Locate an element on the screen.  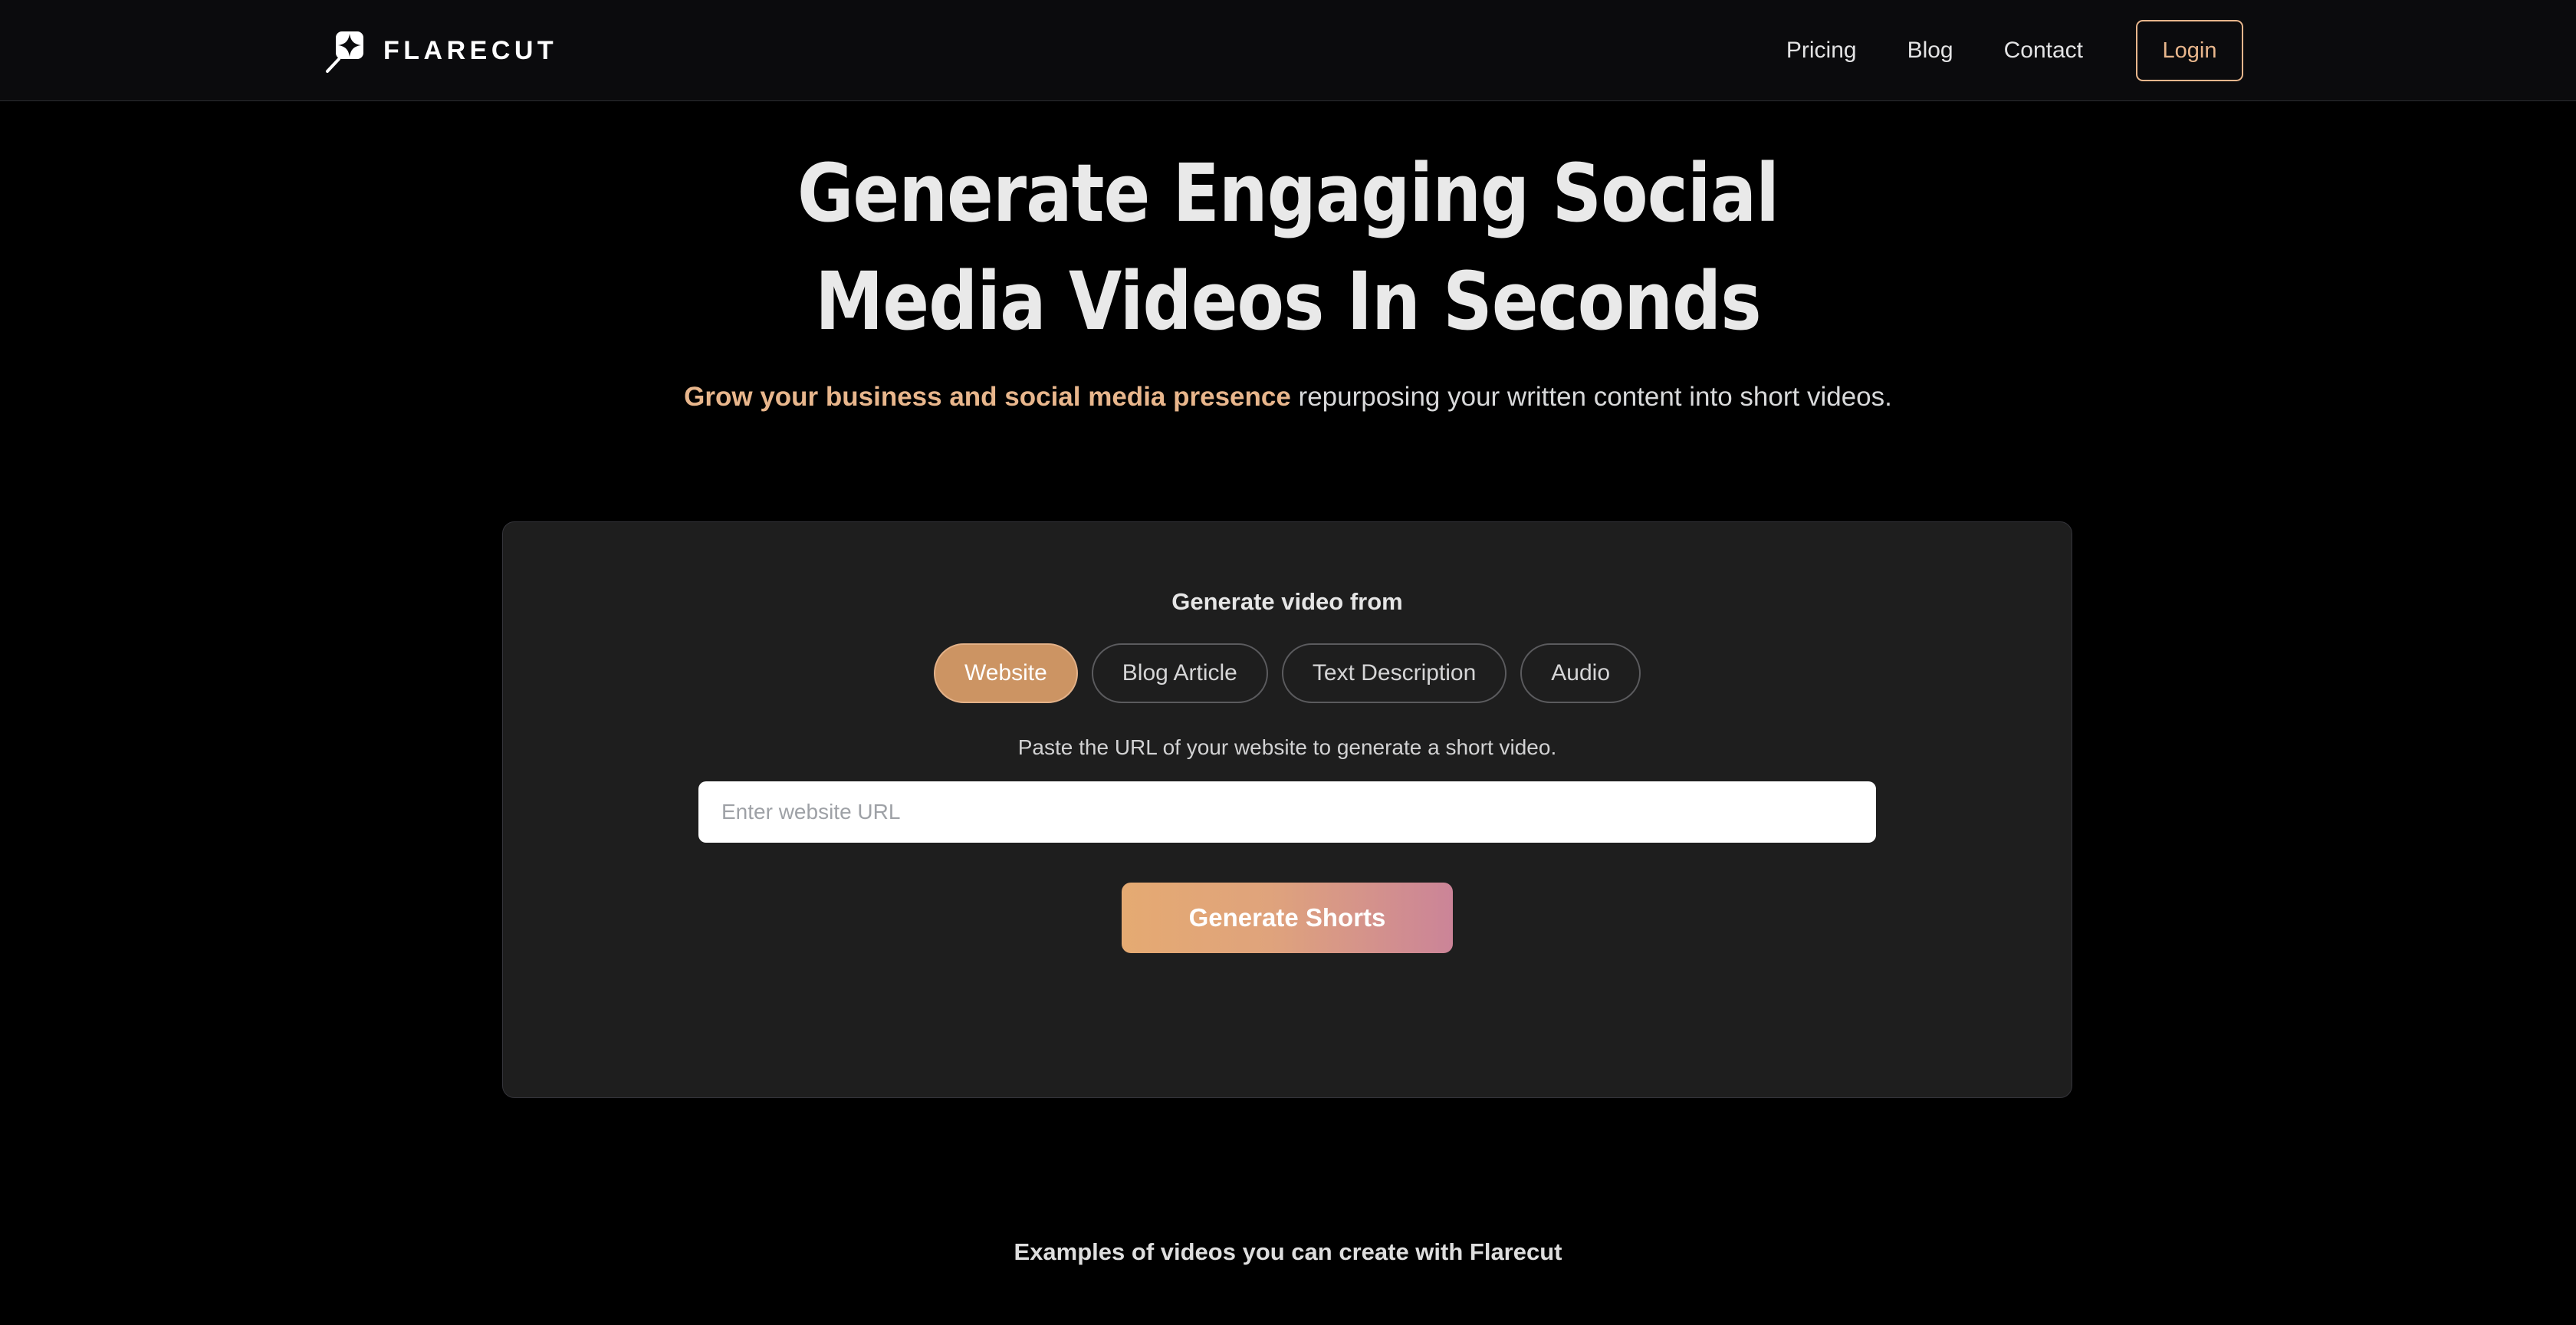
generate-shorts-button: Generate Shorts is located at coordinates (1287, 918).